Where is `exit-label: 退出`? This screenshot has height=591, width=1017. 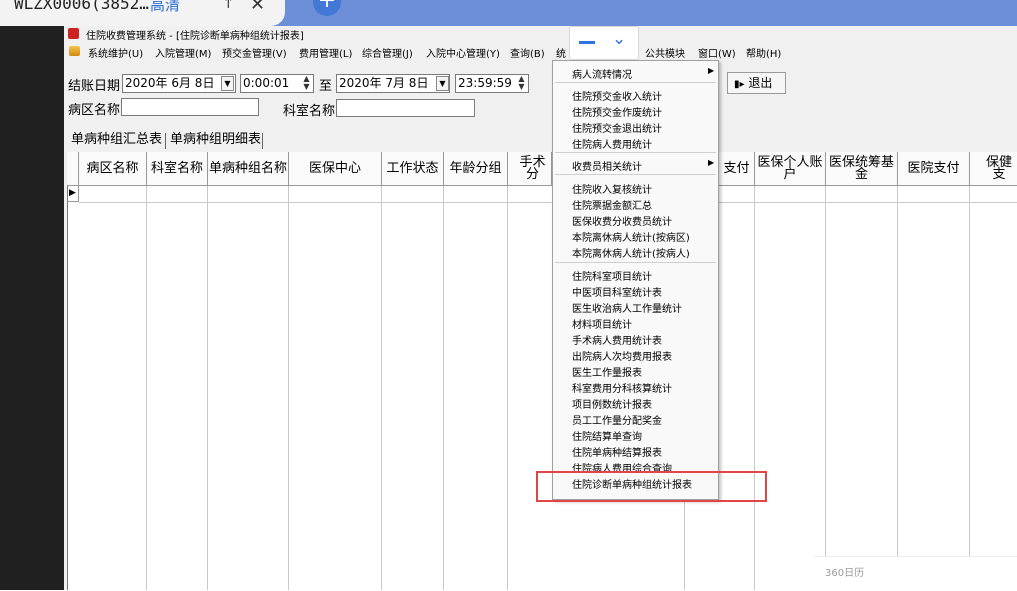 exit-label: 退出 is located at coordinates (760, 83).